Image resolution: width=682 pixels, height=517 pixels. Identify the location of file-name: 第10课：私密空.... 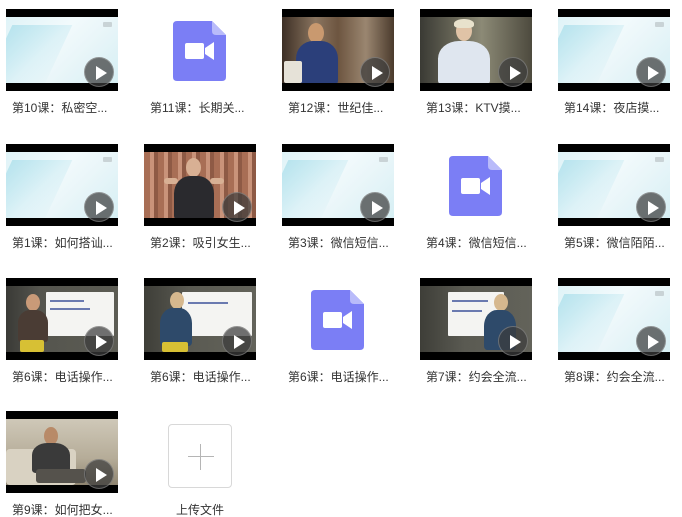
(60, 108).